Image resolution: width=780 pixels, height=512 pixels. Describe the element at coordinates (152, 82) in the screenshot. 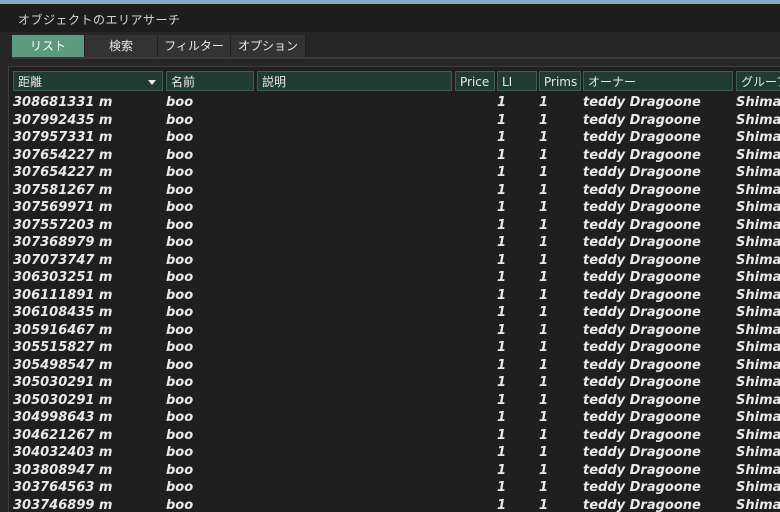

I see `sort-descending-icon` at that location.